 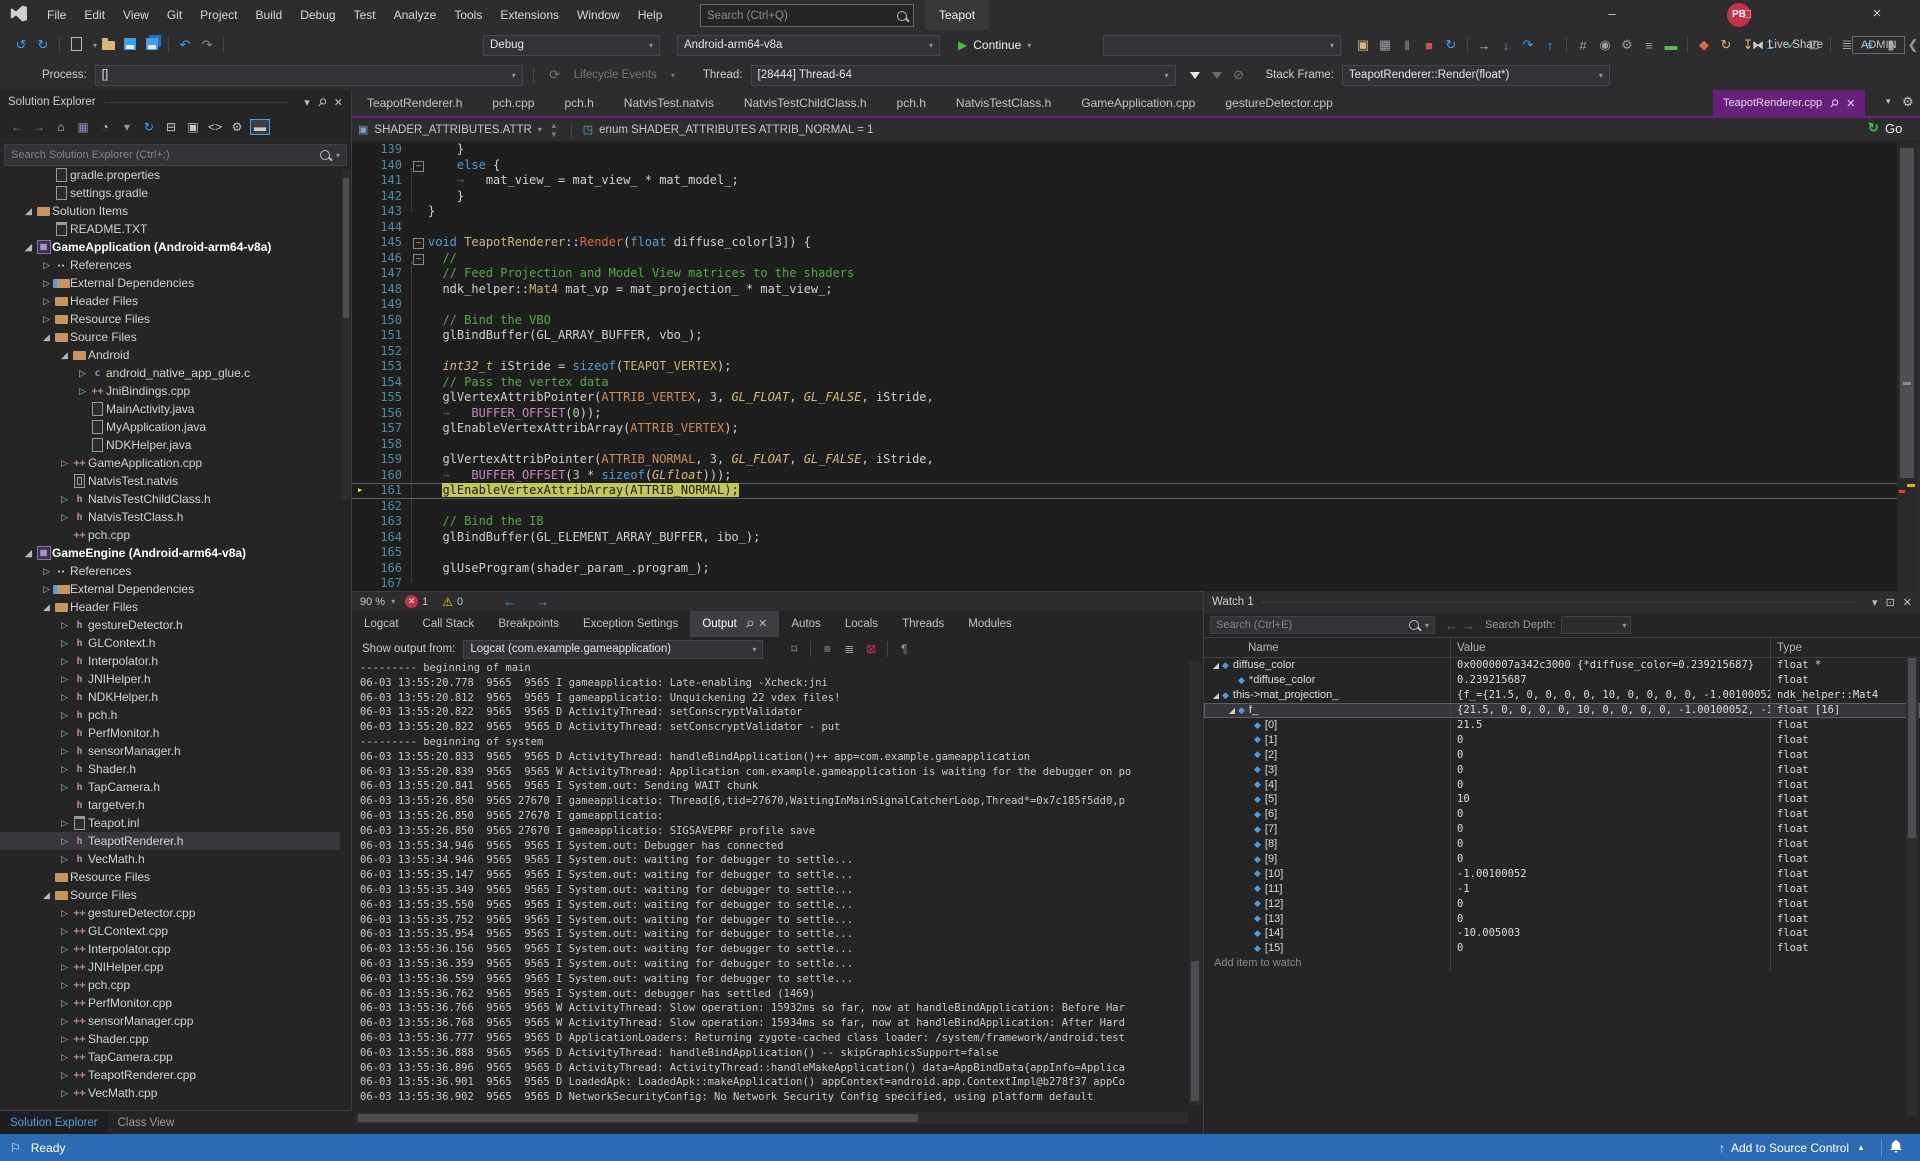 What do you see at coordinates (1649, 45) in the screenshot?
I see `immediate-icon: ≡` at bounding box center [1649, 45].